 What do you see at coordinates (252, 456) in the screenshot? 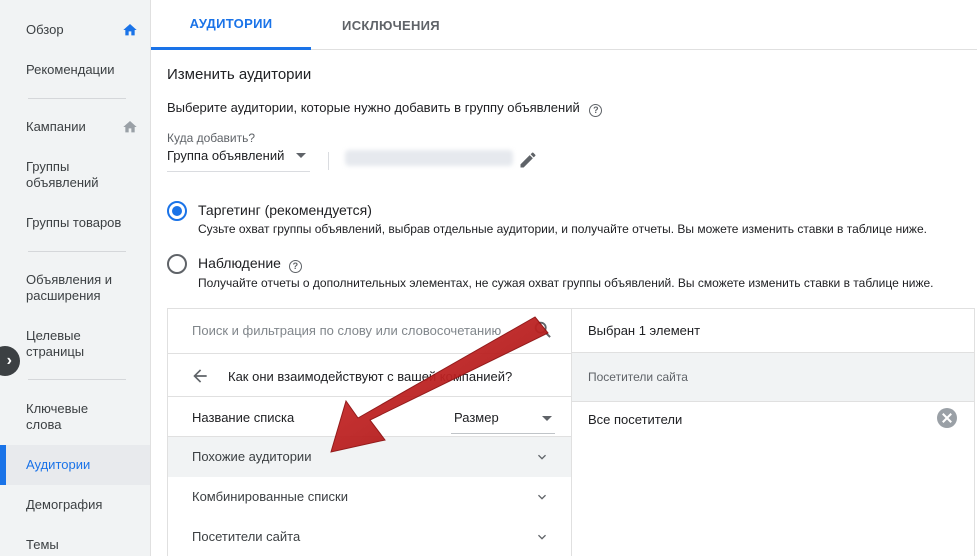
I see `list-item-label: Похожие аудитории` at bounding box center [252, 456].